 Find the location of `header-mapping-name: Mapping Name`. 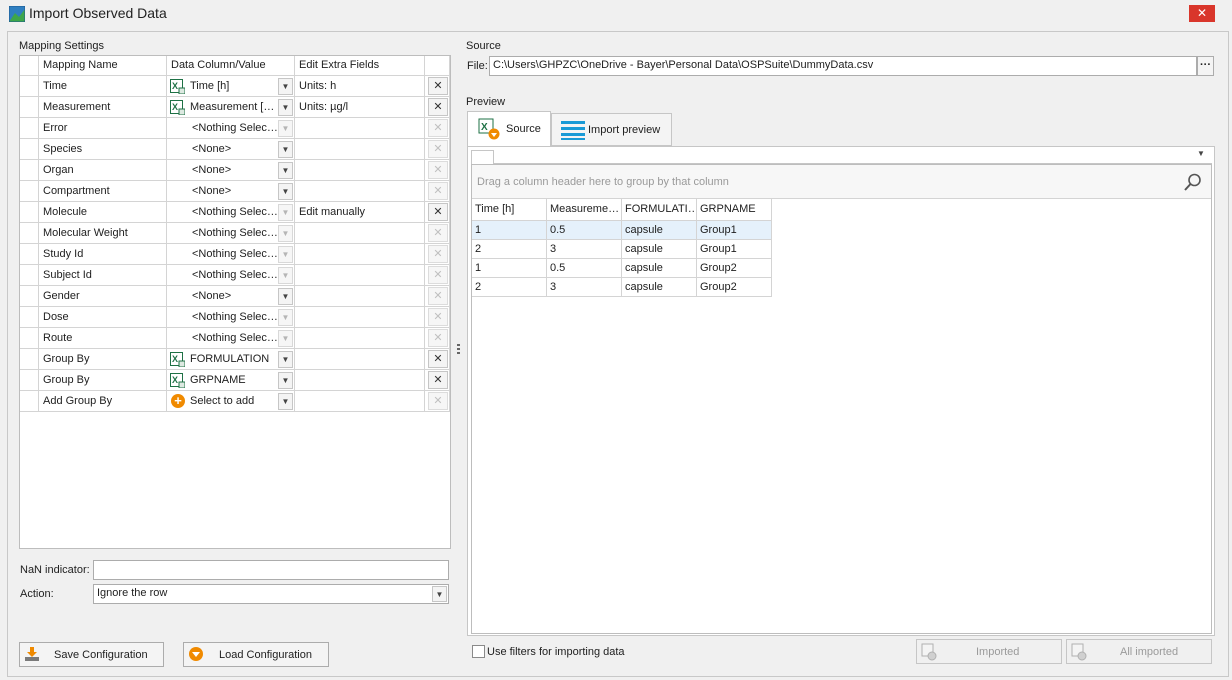

header-mapping-name: Mapping Name is located at coordinates (103, 66).